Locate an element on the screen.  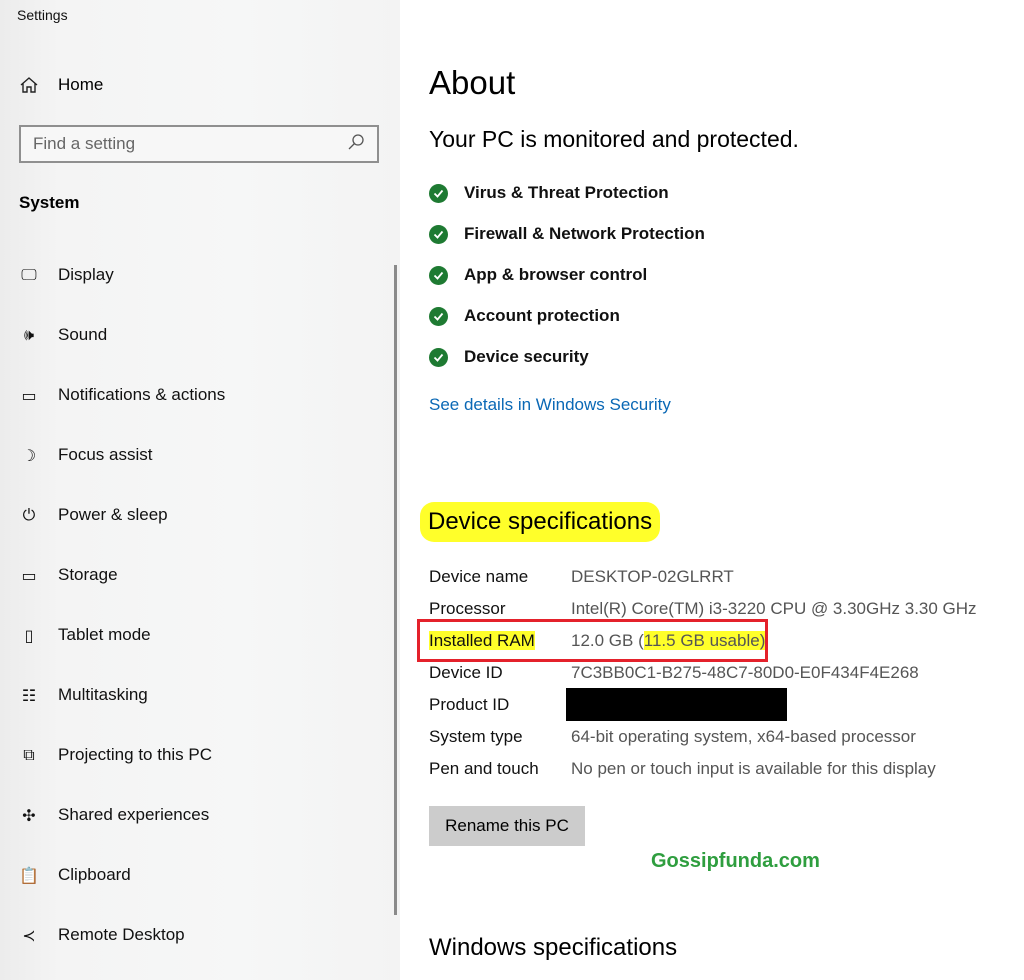
sidebar-item-notifications-actions: ▭ Notifications & actions is located at coordinates (121, 395).